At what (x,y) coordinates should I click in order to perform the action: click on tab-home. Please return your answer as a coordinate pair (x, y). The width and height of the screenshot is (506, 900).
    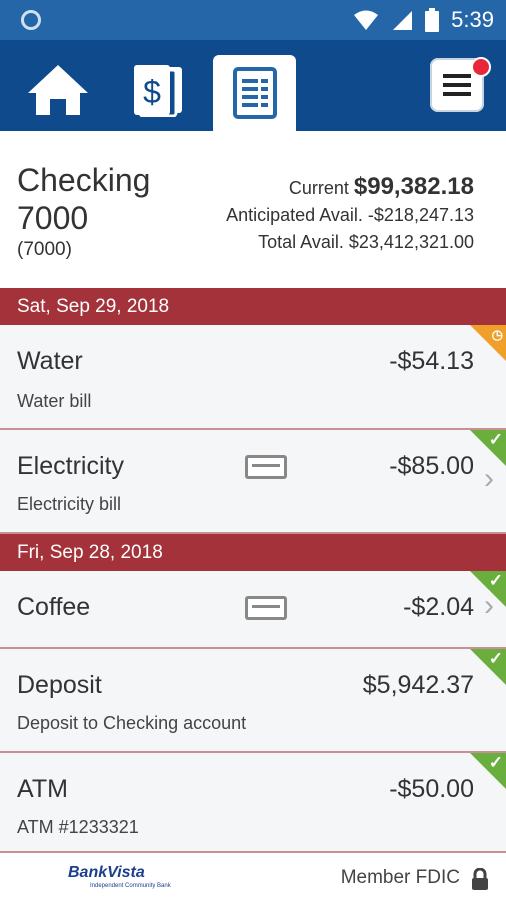
    Looking at the image, I should click on (58, 93).